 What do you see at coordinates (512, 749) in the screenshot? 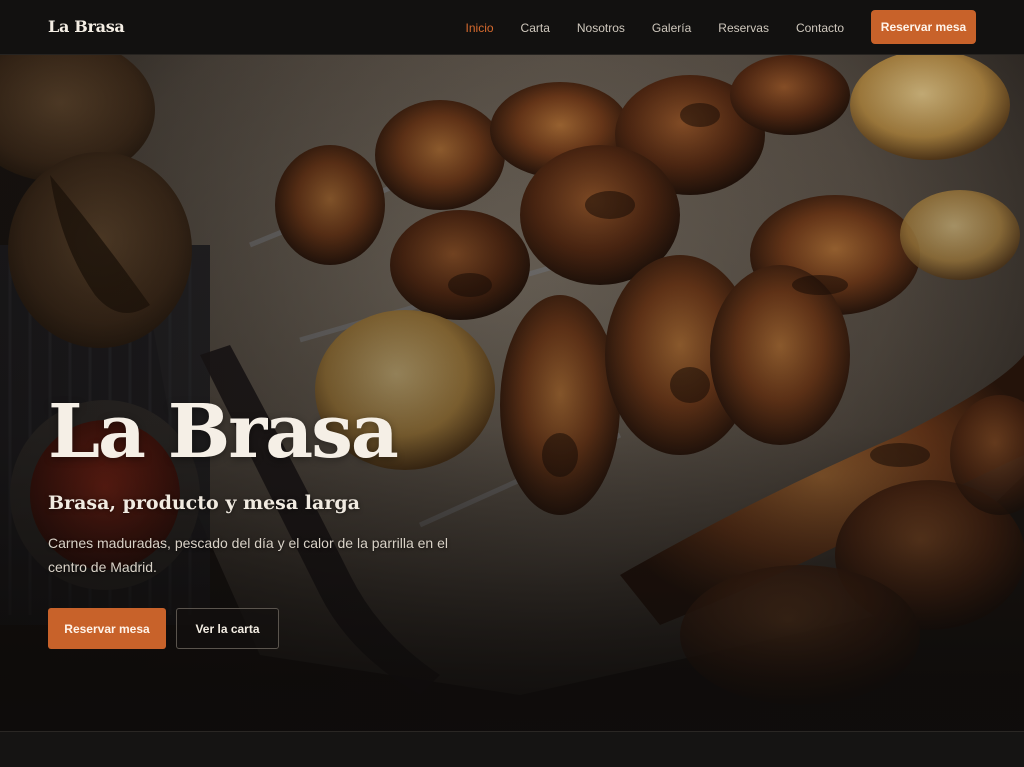
I see `next-section-edge` at bounding box center [512, 749].